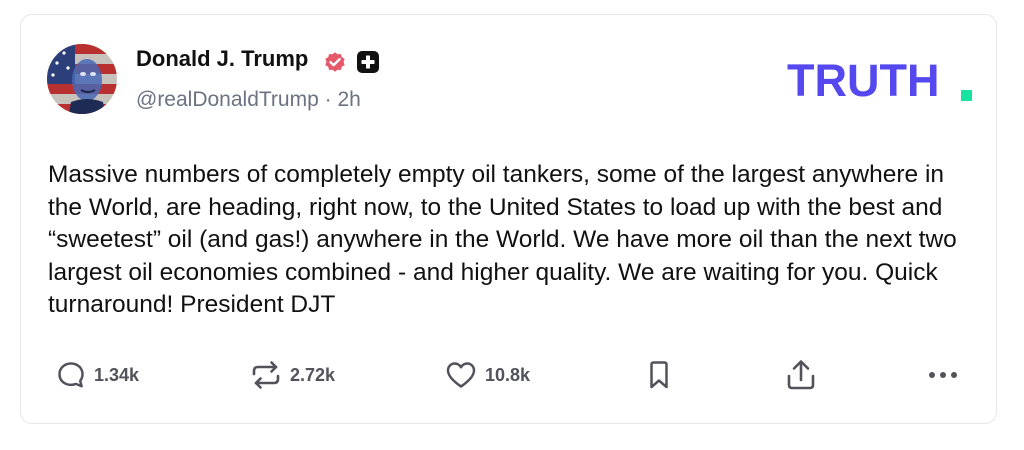  Describe the element at coordinates (508, 374) in the screenshot. I see `like-count: 10.8k` at that location.